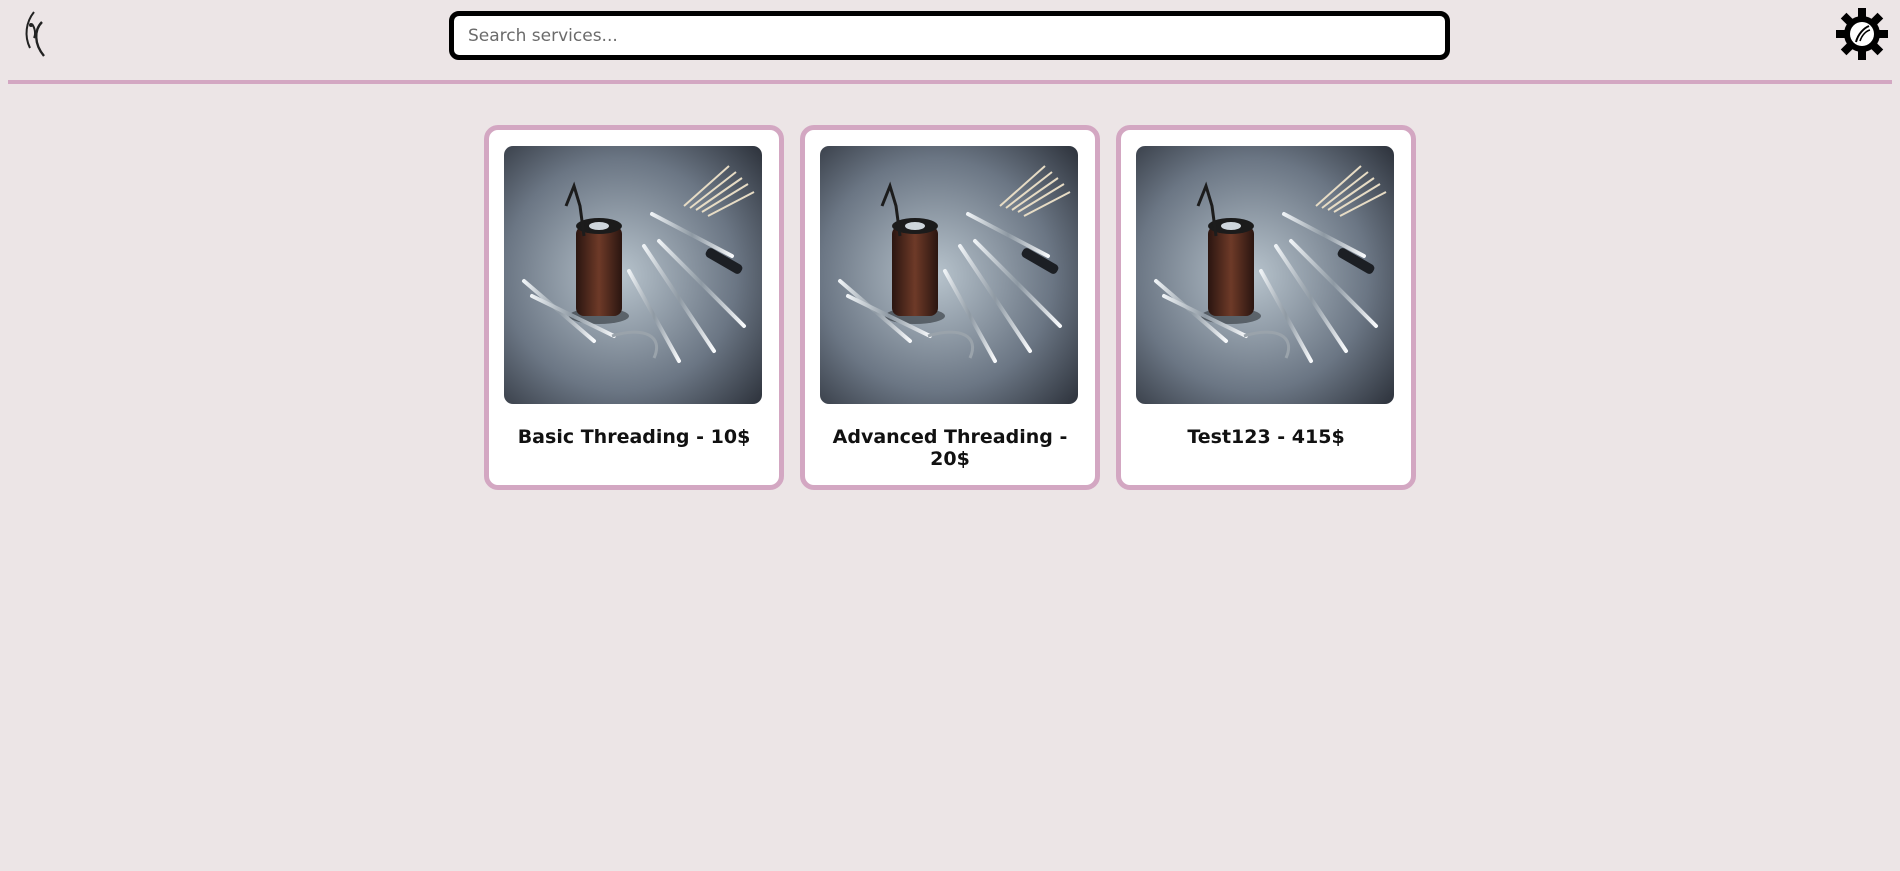 This screenshot has width=1900, height=871. Describe the element at coordinates (950, 448) in the screenshot. I see `service-title: Advanced Threading - 20$` at that location.